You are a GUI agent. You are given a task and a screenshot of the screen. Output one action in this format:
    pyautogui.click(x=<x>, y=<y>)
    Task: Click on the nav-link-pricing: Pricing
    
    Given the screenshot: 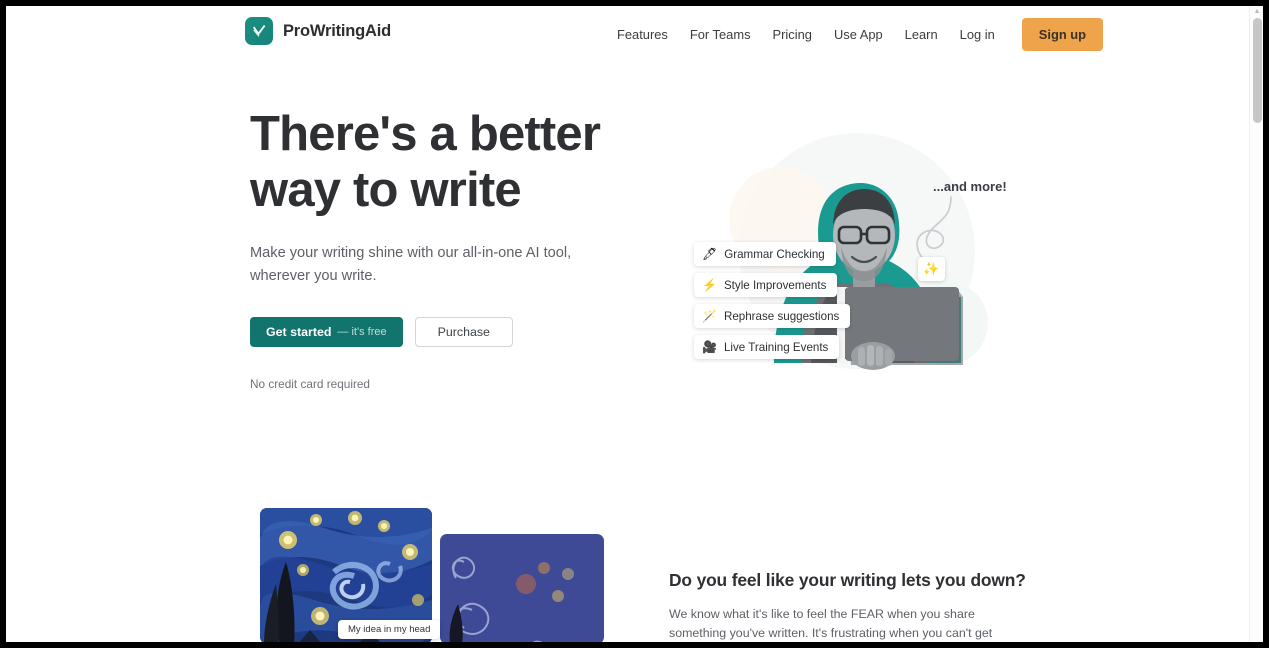 What is the action you would take?
    pyautogui.click(x=792, y=34)
    